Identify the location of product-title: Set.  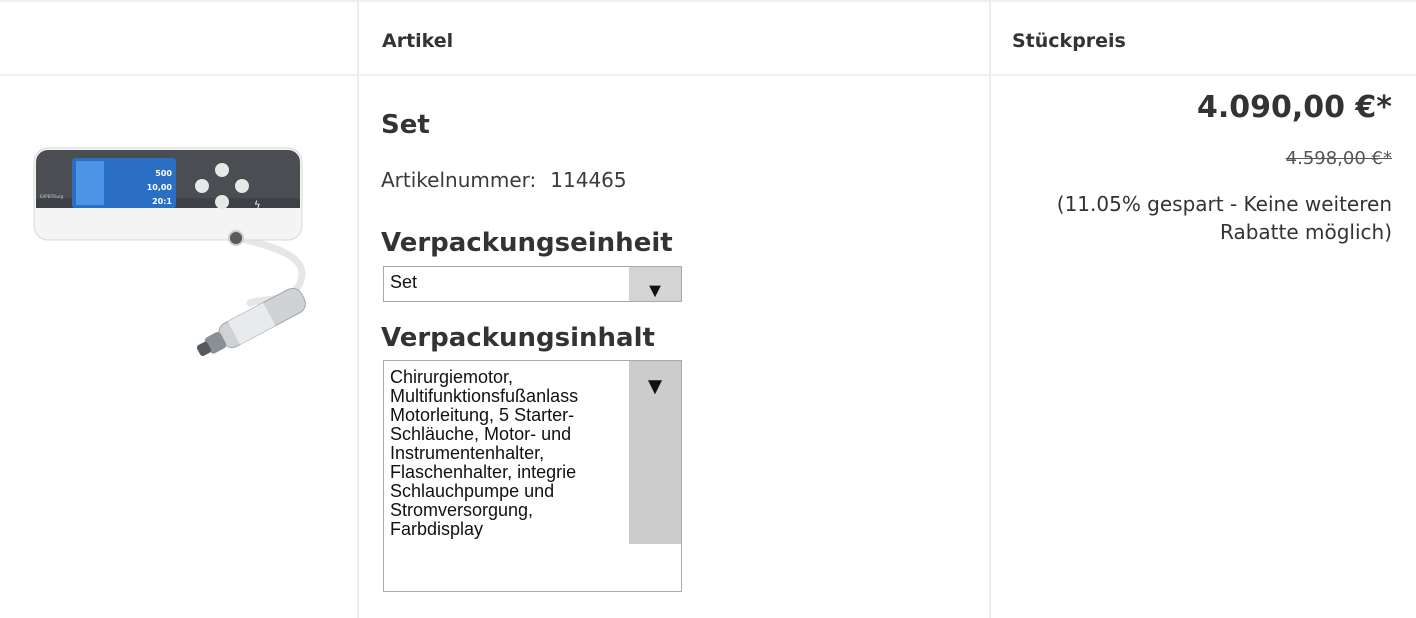
(405, 125).